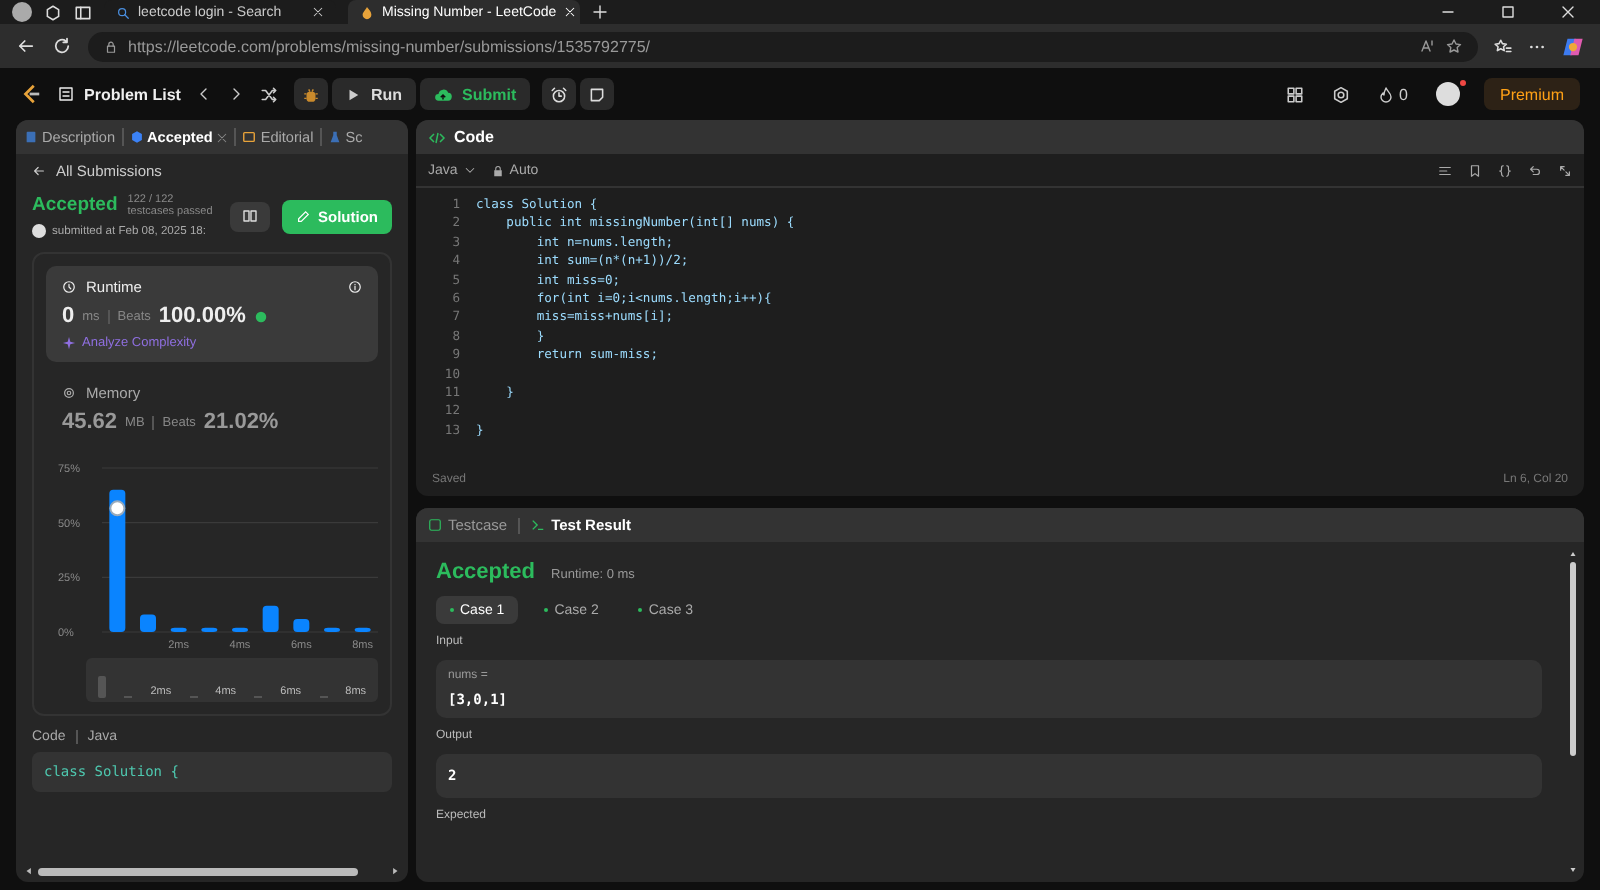 The height and width of the screenshot is (890, 1600). What do you see at coordinates (260, 316) in the screenshot?
I see `badge-icon` at bounding box center [260, 316].